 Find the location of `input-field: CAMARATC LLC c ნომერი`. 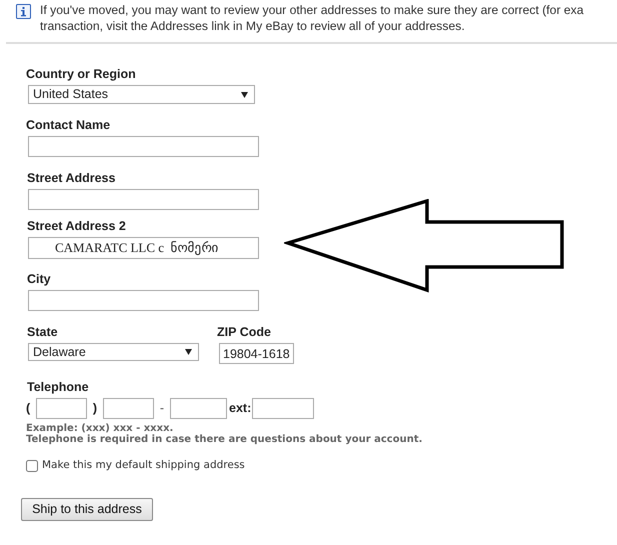

input-field: CAMARATC LLC c ნომერი is located at coordinates (143, 248).